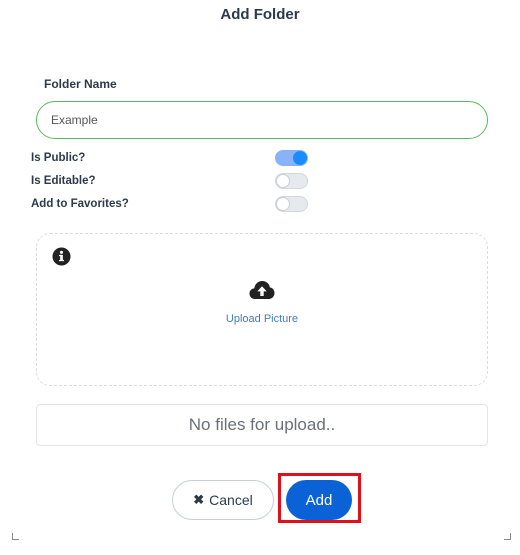 The width and height of the screenshot is (520, 555). What do you see at coordinates (176, 182) in the screenshot?
I see `toggle-row-editable: Is Editable?` at bounding box center [176, 182].